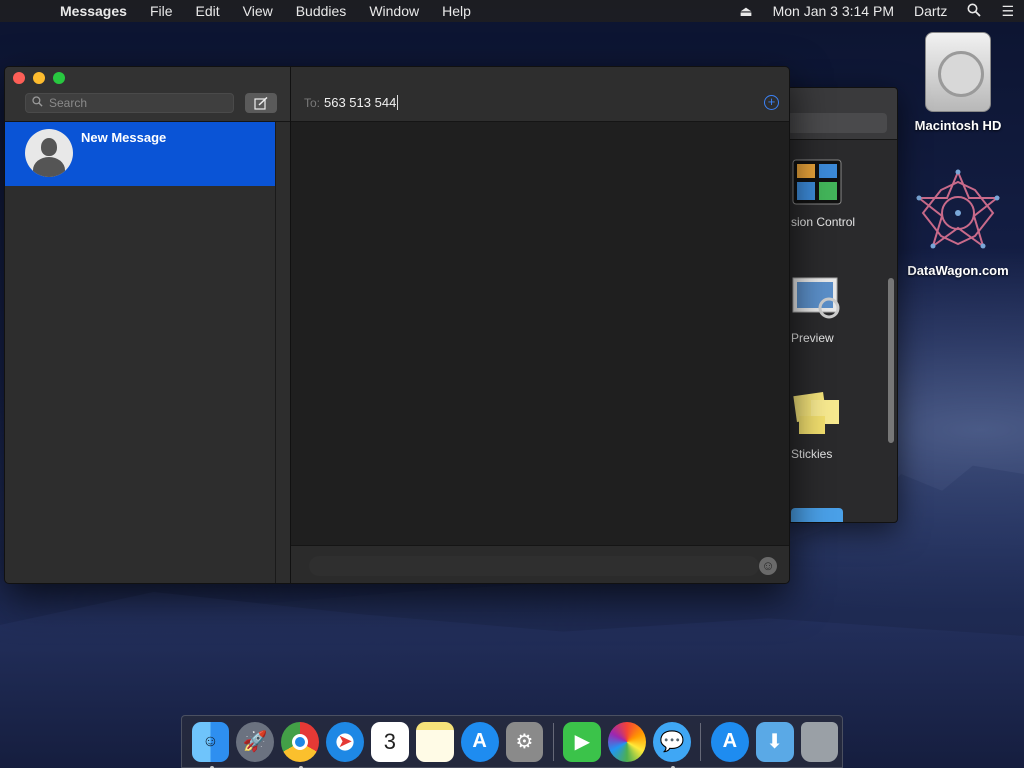 Image resolution: width=1024 pixels, height=768 pixels. Describe the element at coordinates (837, 123) in the screenshot. I see `finder-search-field` at that location.